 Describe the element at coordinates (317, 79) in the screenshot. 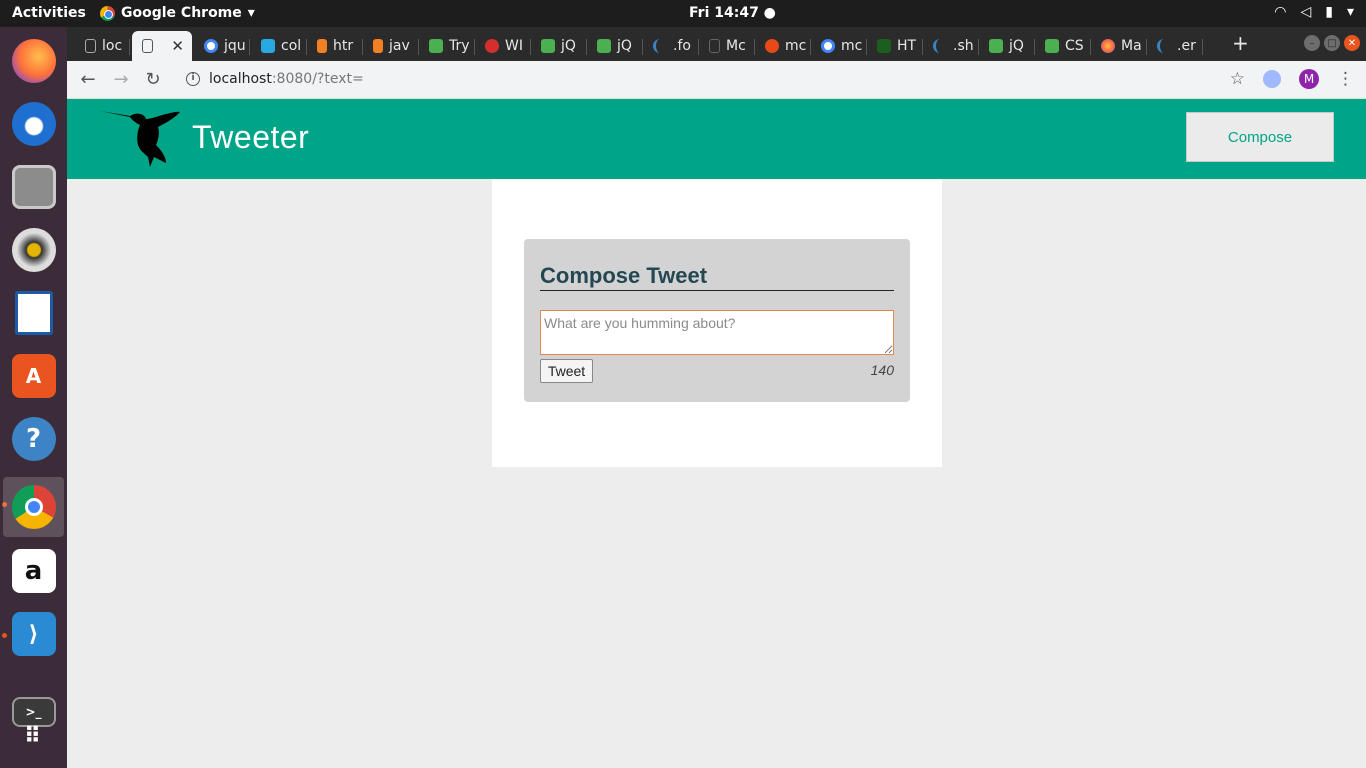

I see `url-path: :8080/?text=` at that location.